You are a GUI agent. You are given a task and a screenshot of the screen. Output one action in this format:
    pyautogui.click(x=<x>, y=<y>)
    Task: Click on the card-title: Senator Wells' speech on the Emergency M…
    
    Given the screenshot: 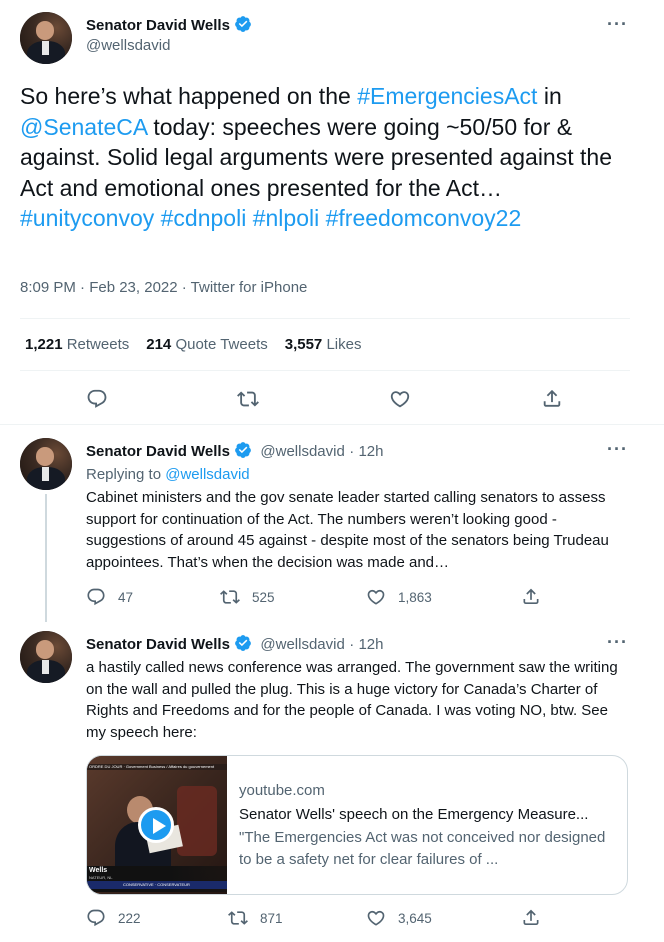 What is the action you would take?
    pyautogui.click(x=414, y=814)
    